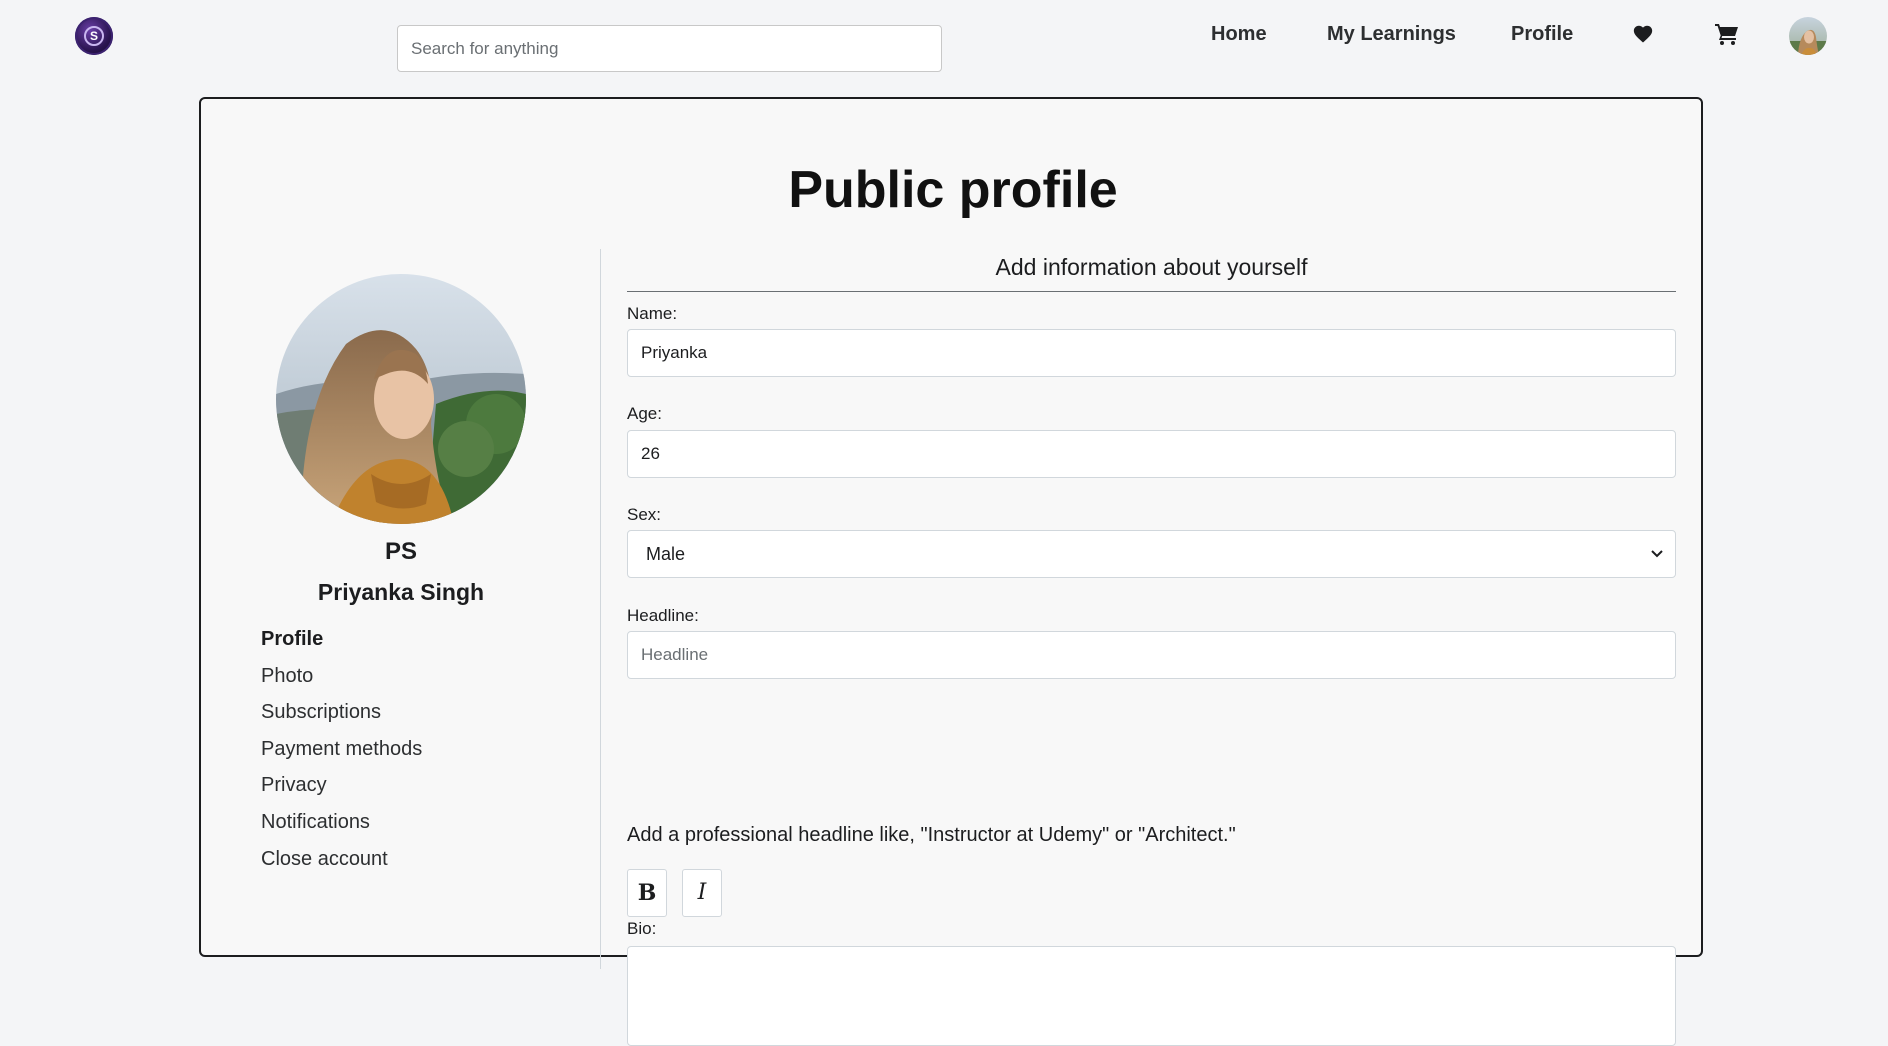 Image resolution: width=1888 pixels, height=1046 pixels. What do you see at coordinates (1808, 36) in the screenshot?
I see `user-avatar` at bounding box center [1808, 36].